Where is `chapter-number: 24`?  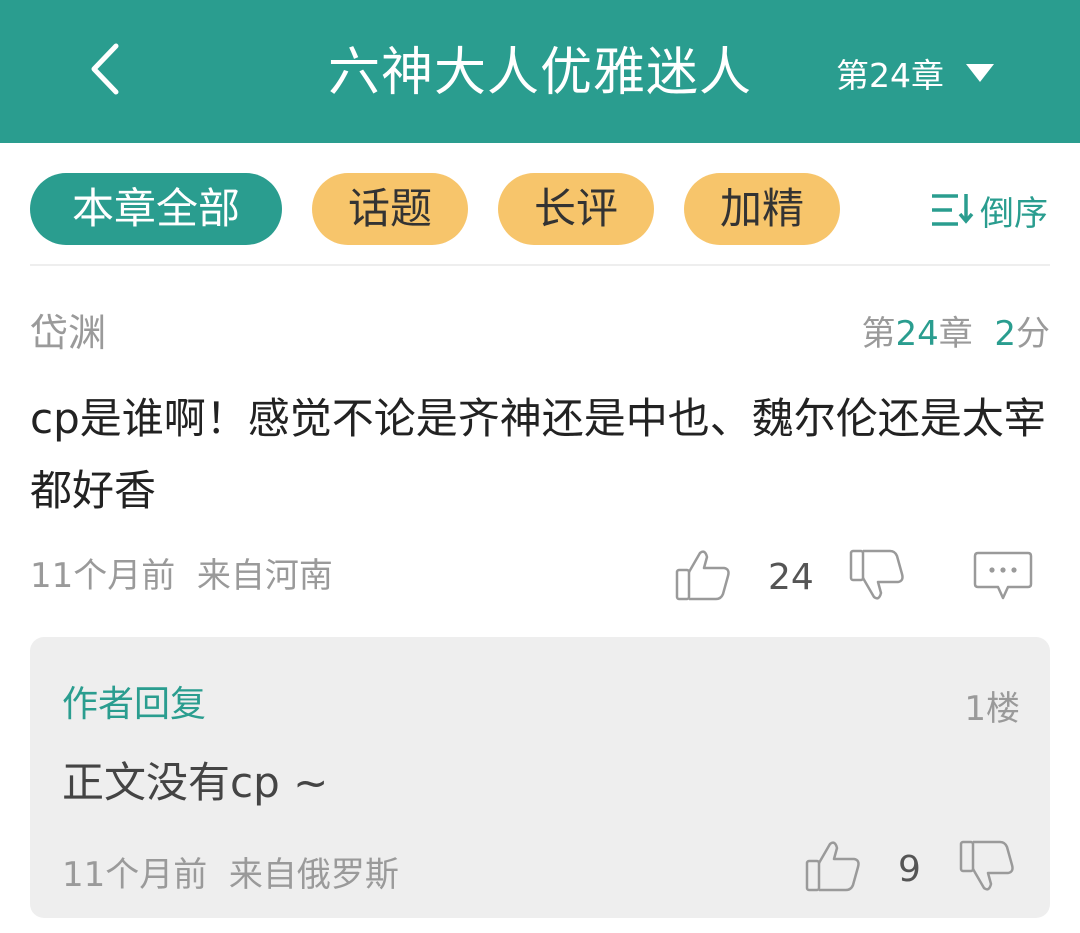
chapter-number: 24 is located at coordinates (917, 334).